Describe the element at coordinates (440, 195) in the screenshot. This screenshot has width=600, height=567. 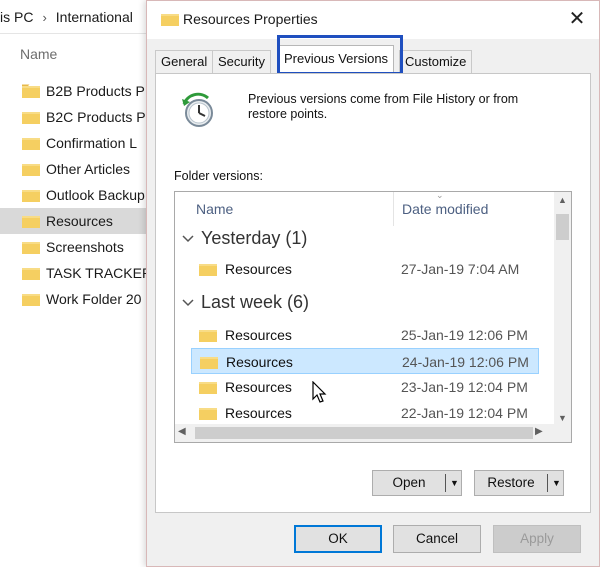
I see `sort-chevron-icon: ⌄` at that location.